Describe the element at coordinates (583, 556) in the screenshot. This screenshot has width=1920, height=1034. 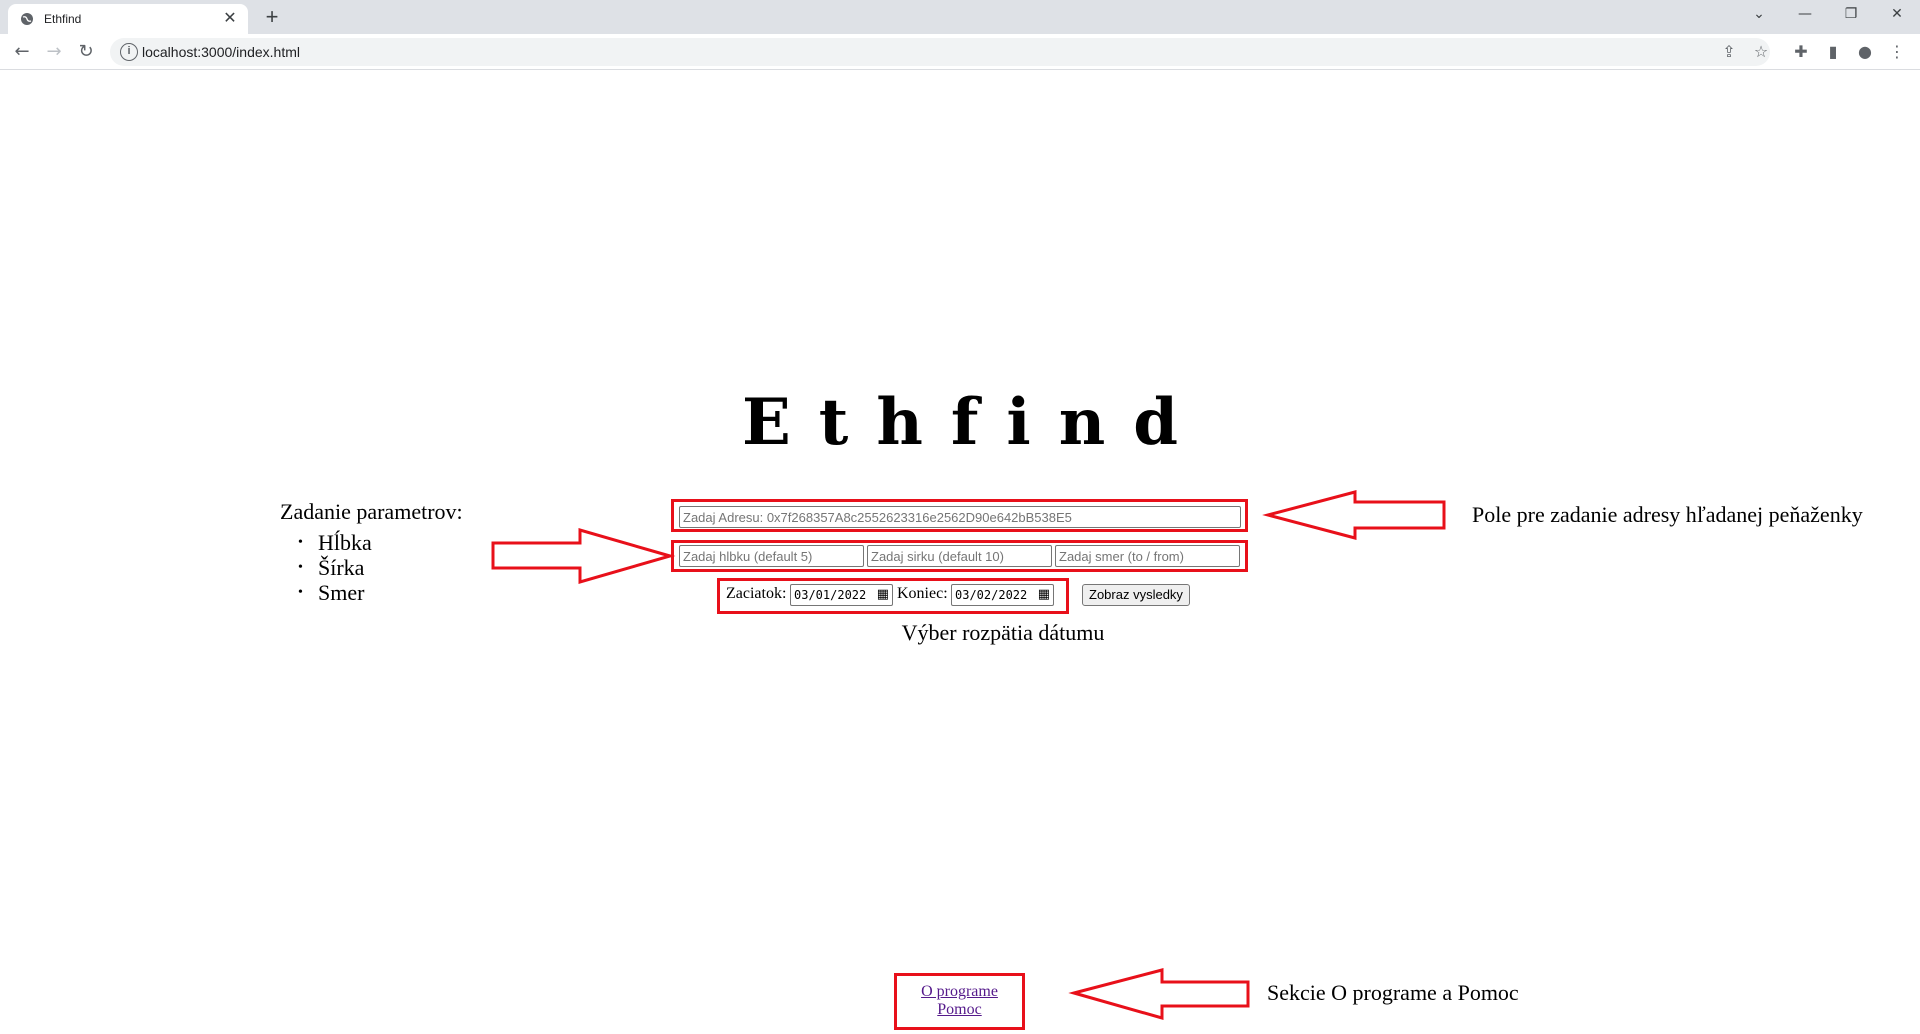
I see `arrow-to-params-icon` at that location.